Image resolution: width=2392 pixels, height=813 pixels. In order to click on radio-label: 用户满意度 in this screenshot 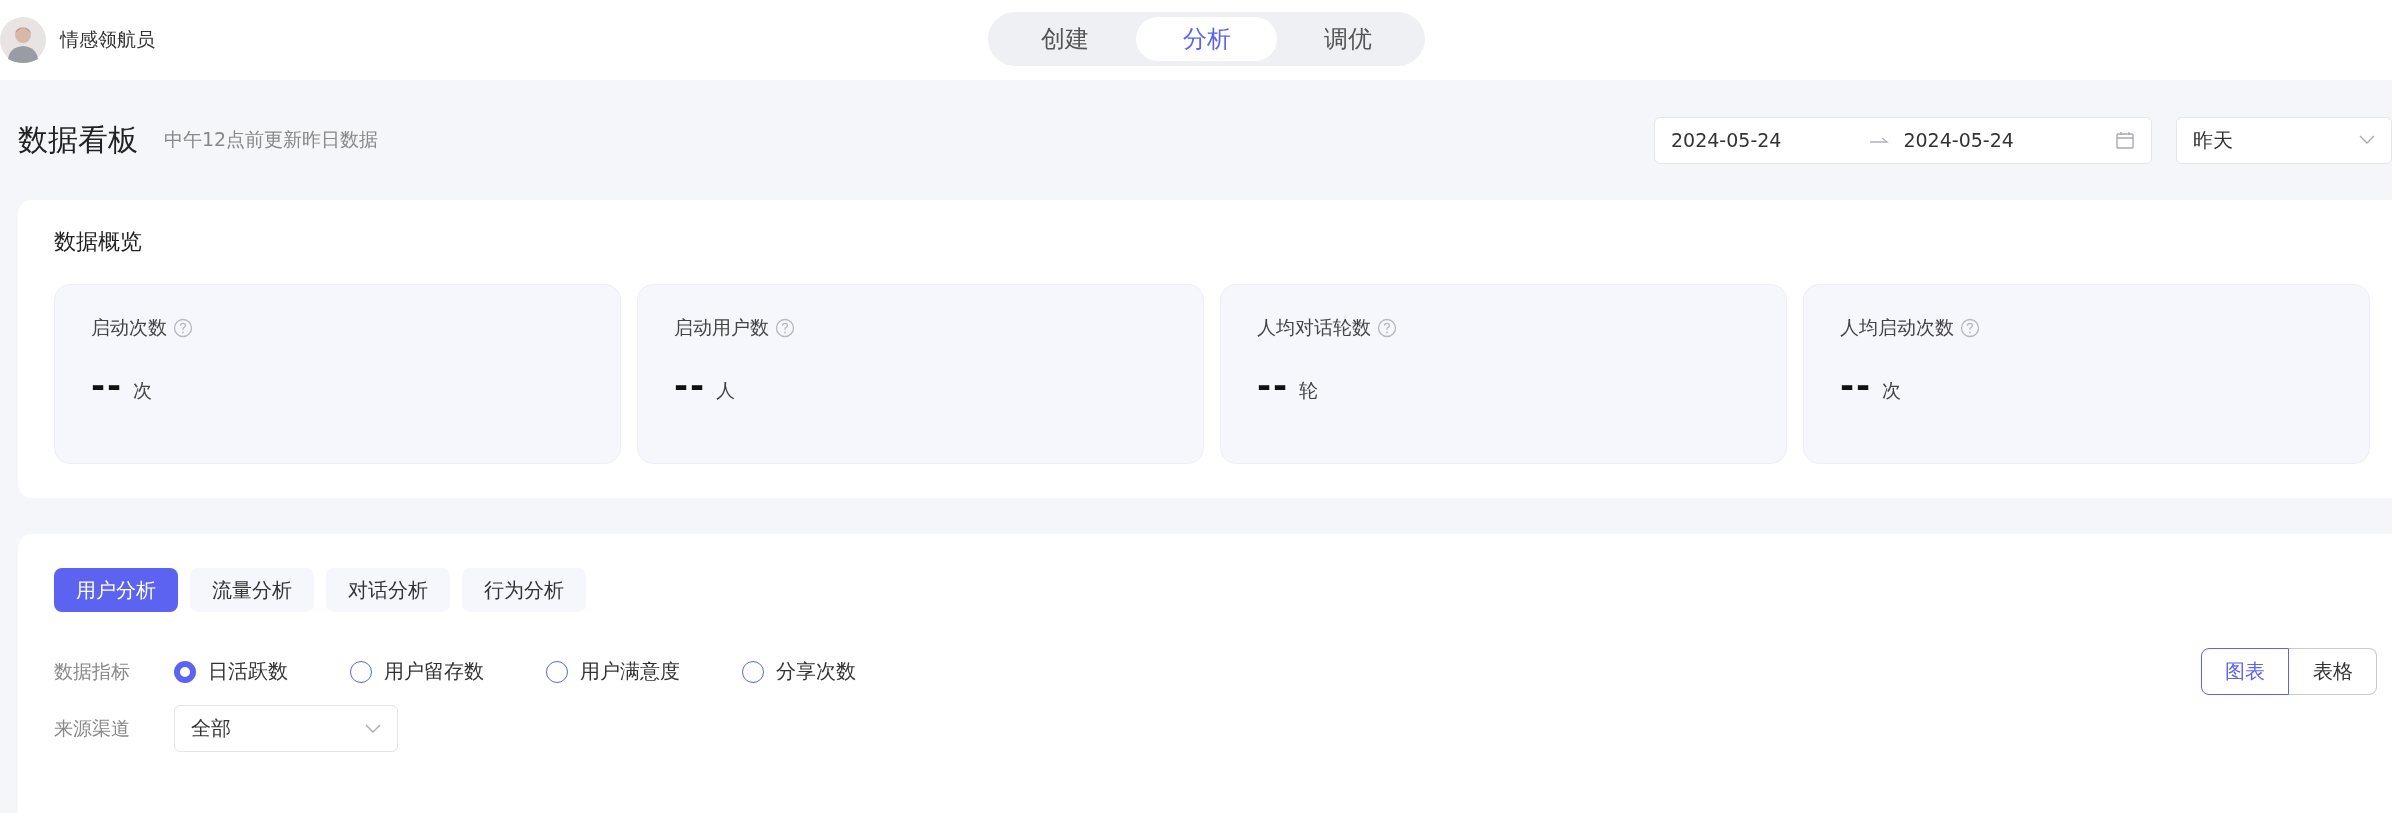, I will do `click(630, 671)`.